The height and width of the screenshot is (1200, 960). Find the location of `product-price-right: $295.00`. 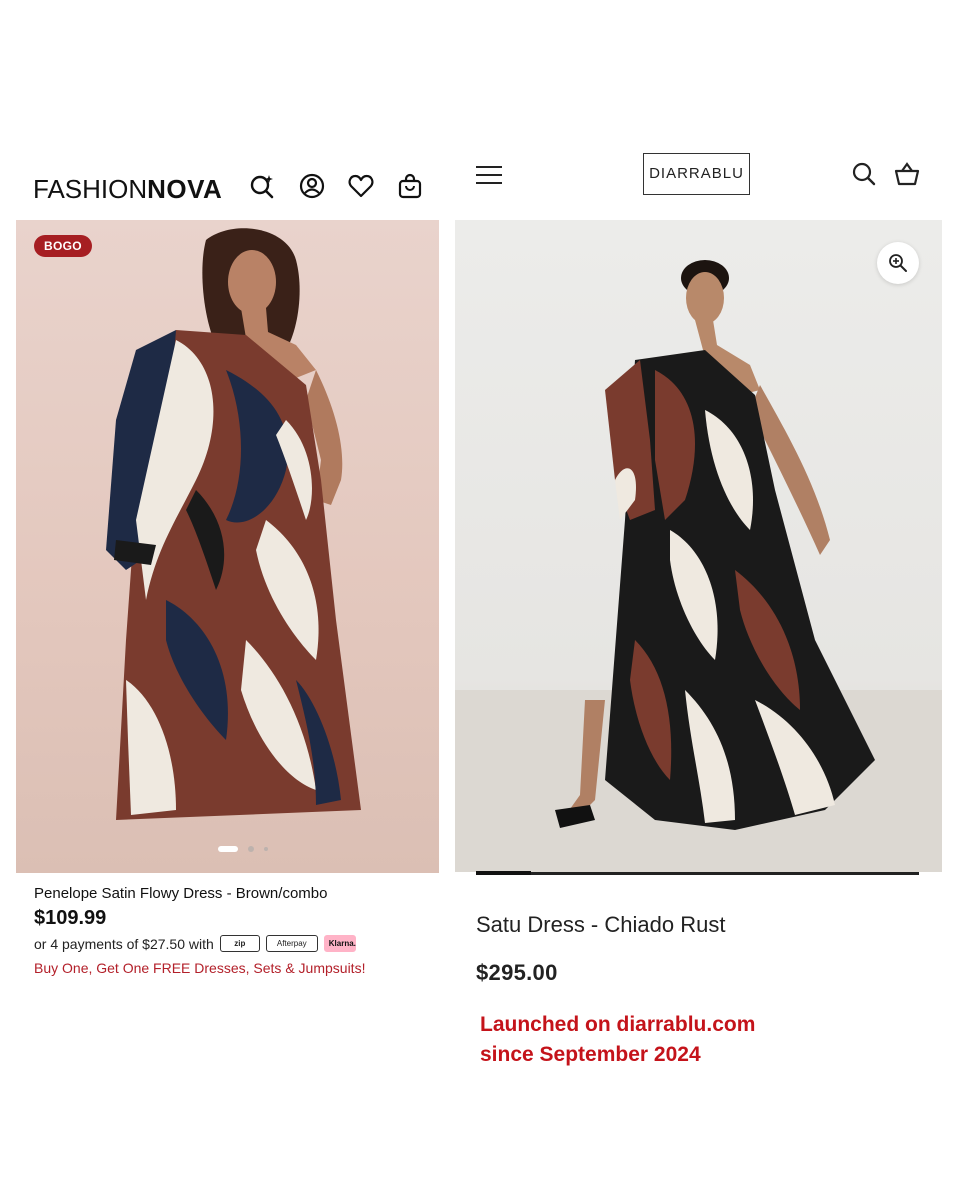

product-price-right: $295.00 is located at coordinates (517, 972).